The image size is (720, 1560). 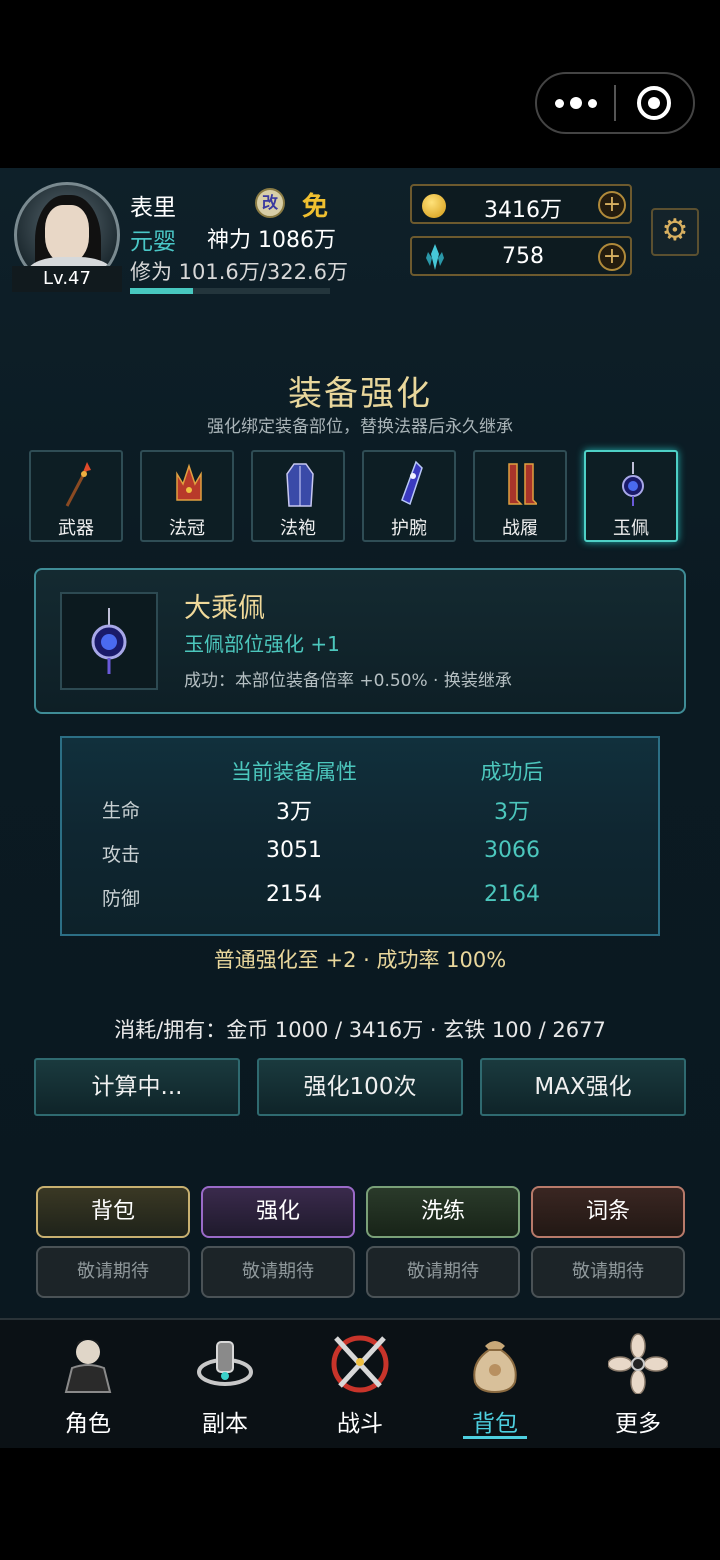 I want to click on system-bar, so click(x=360, y=84).